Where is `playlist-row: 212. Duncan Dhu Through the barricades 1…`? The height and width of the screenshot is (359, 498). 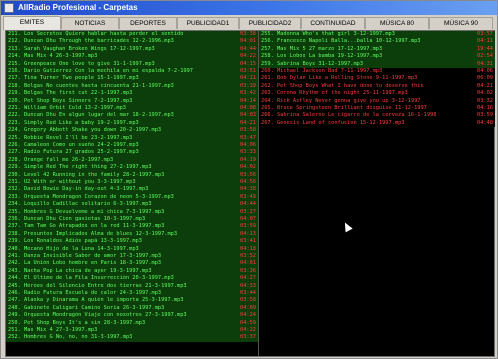
playlist-row: 212. Duncan Dhu Through the barricades 1… is located at coordinates (132, 42).